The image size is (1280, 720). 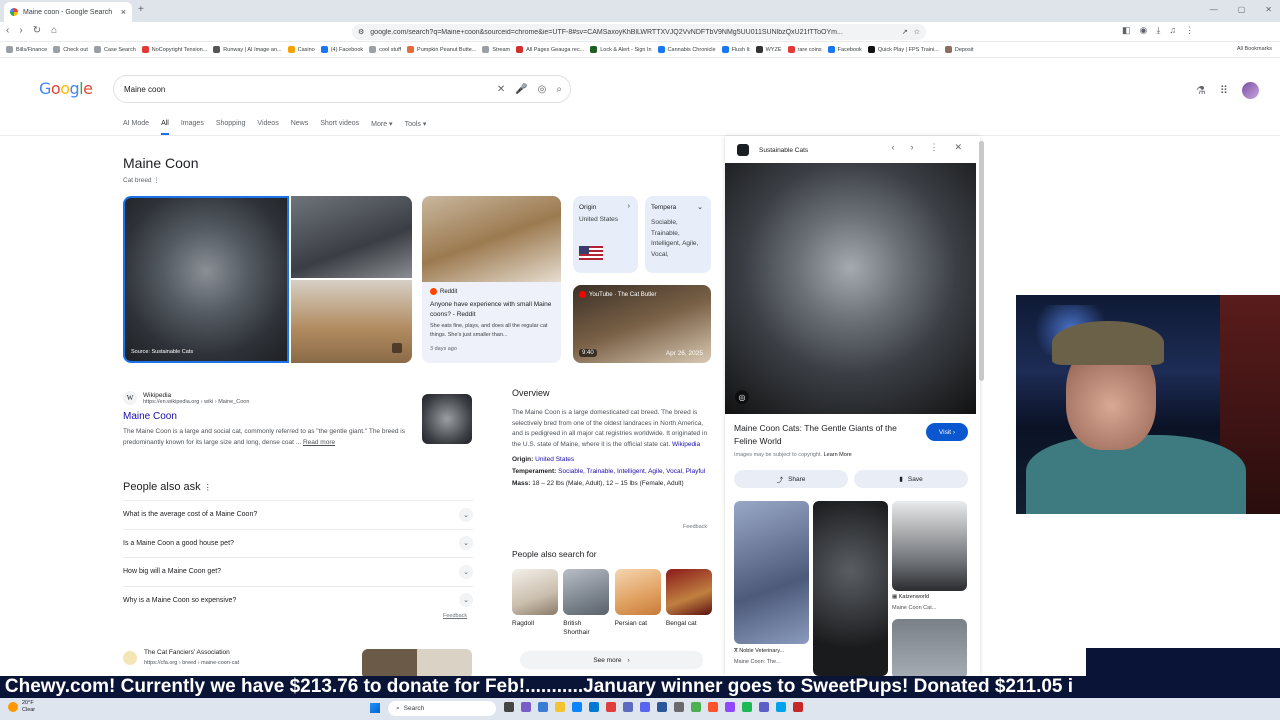 I want to click on bookmark-item: Cannabis Chronicle, so click(x=686, y=49).